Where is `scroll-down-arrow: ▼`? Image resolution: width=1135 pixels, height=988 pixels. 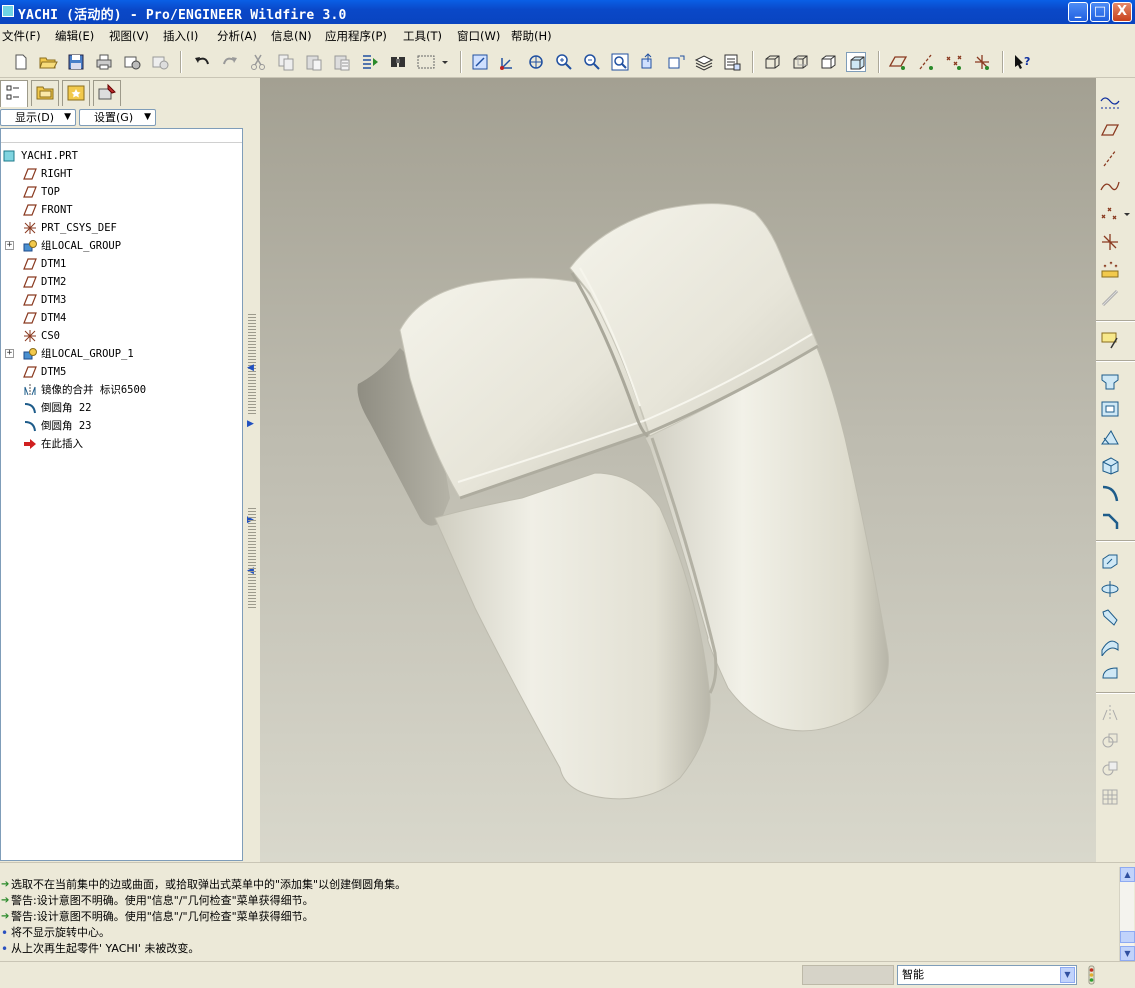
scroll-down-arrow: ▼ is located at coordinates (1127, 953).